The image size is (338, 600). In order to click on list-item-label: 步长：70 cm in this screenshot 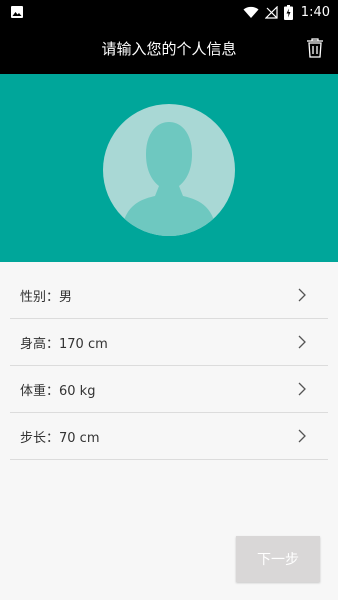, I will do `click(60, 438)`.